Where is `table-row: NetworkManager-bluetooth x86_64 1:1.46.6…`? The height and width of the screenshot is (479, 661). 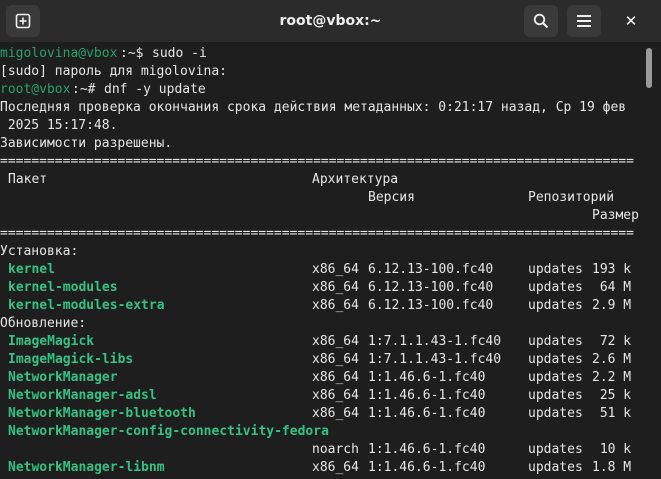
table-row: NetworkManager-bluetooth x86_64 1:1.46.6… is located at coordinates (322, 414).